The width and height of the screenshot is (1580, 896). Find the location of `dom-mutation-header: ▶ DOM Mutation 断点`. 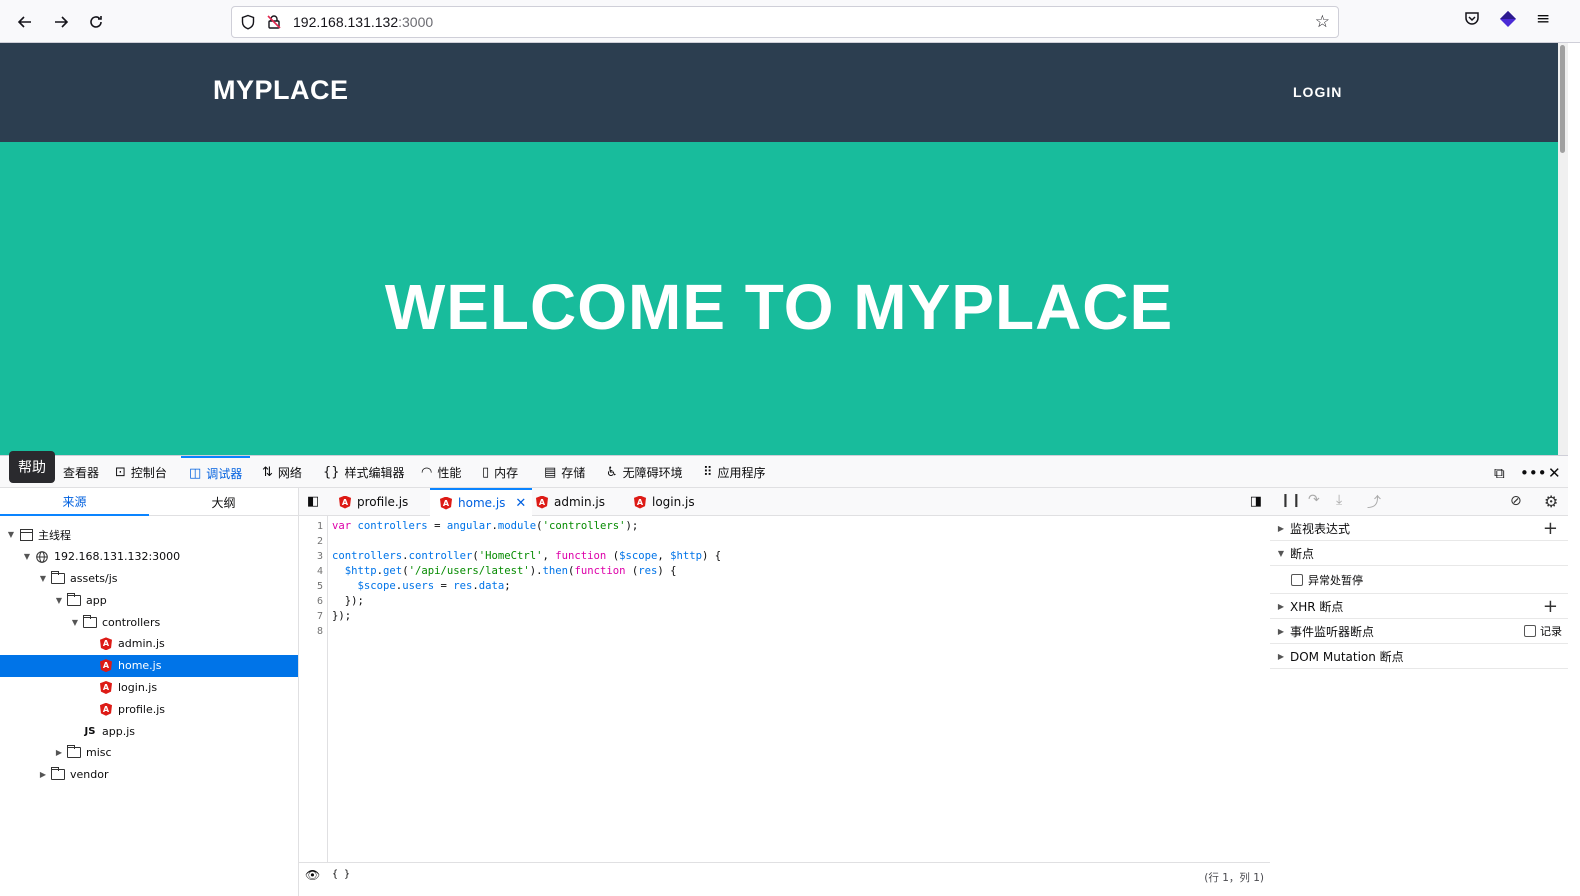

dom-mutation-header: ▶ DOM Mutation 断点 is located at coordinates (1419, 656).